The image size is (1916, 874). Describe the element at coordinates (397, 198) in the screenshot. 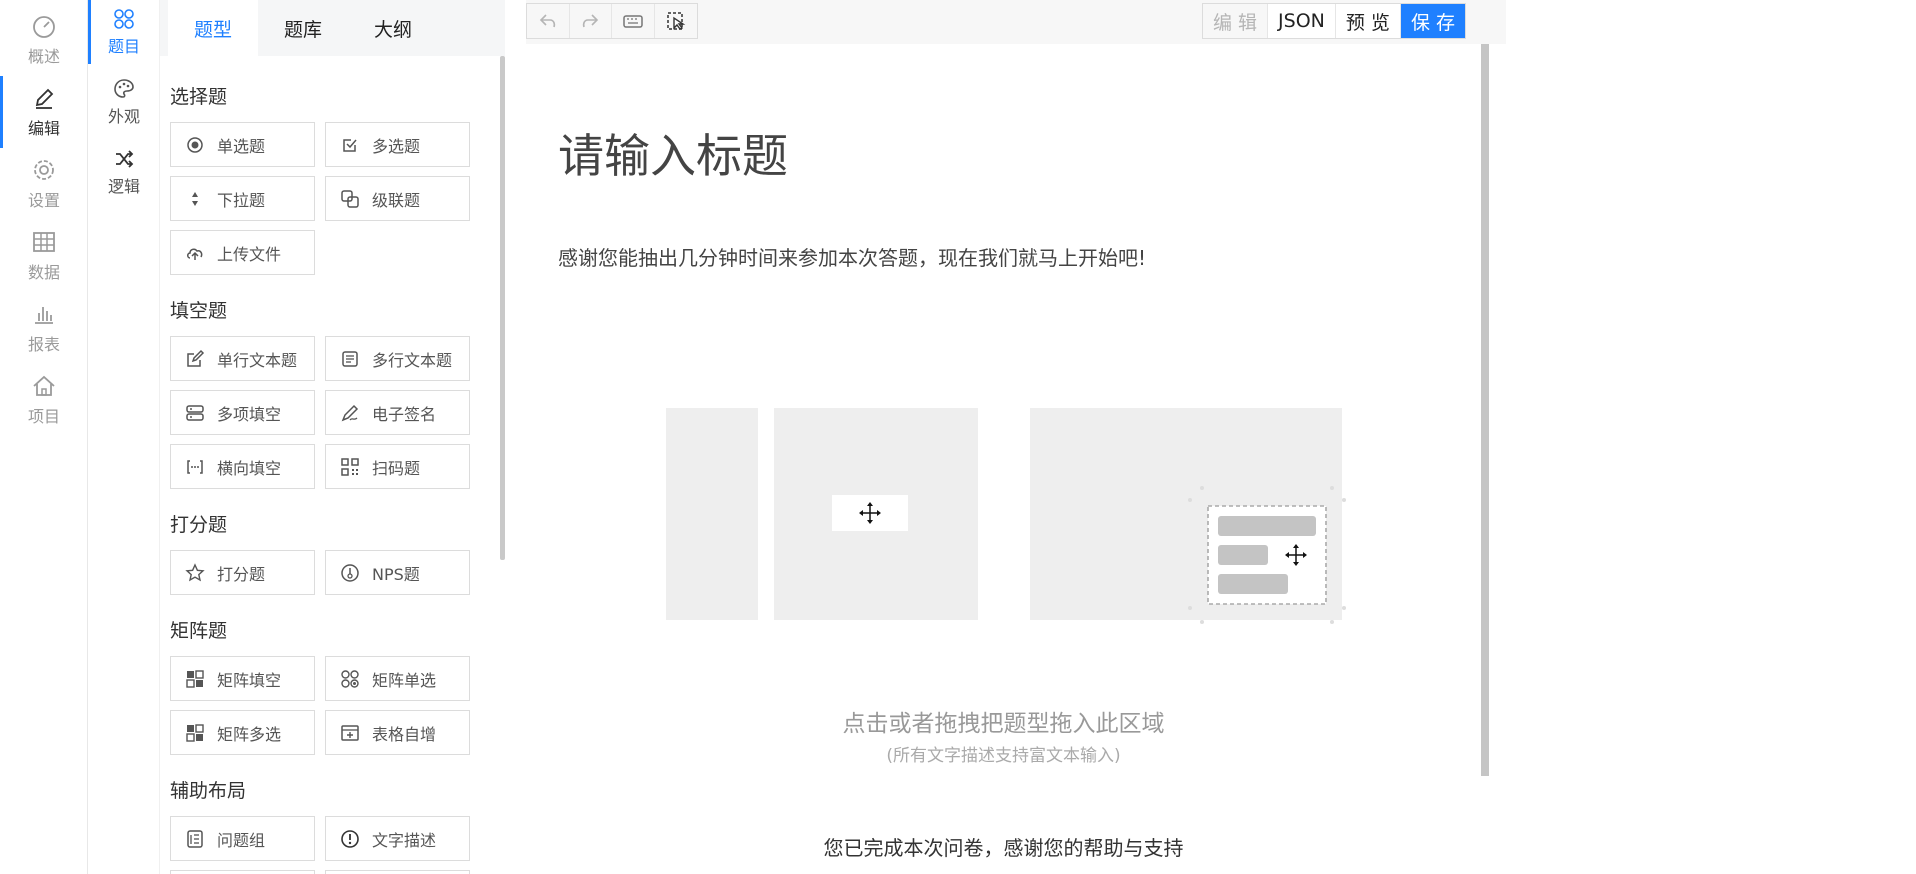

I see `qtype-cascade: 级联题` at that location.